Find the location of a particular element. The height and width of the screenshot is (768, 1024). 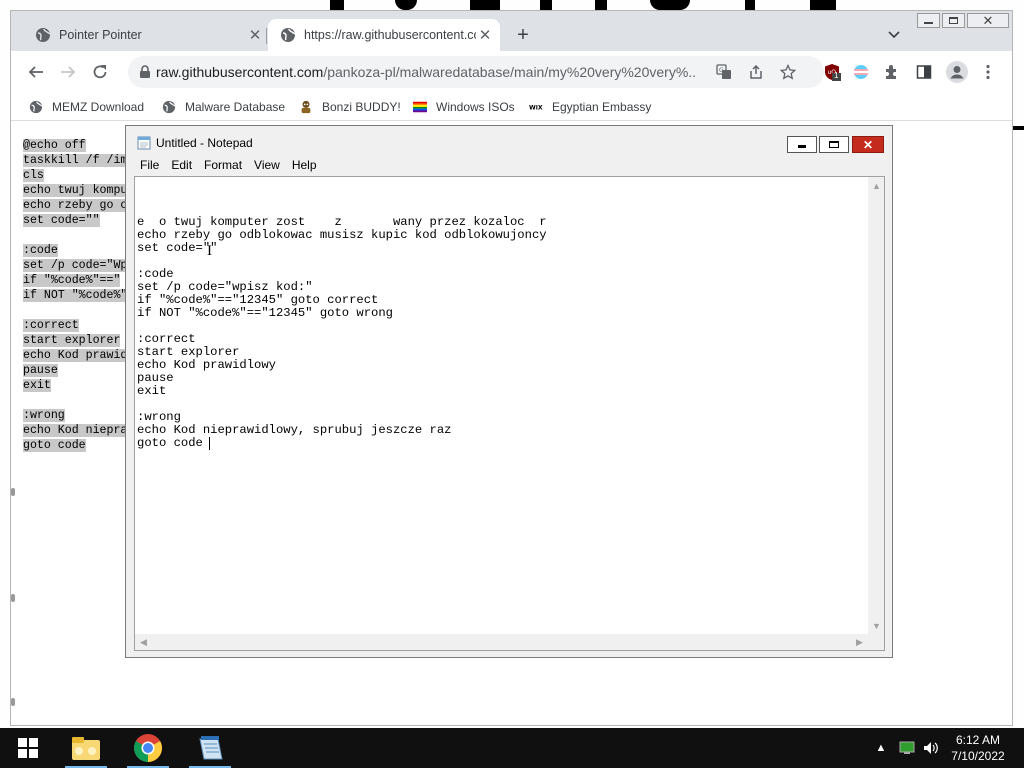

notepad-titlebar: Untitled - Notepad ✕ is located at coordinates (509, 141).